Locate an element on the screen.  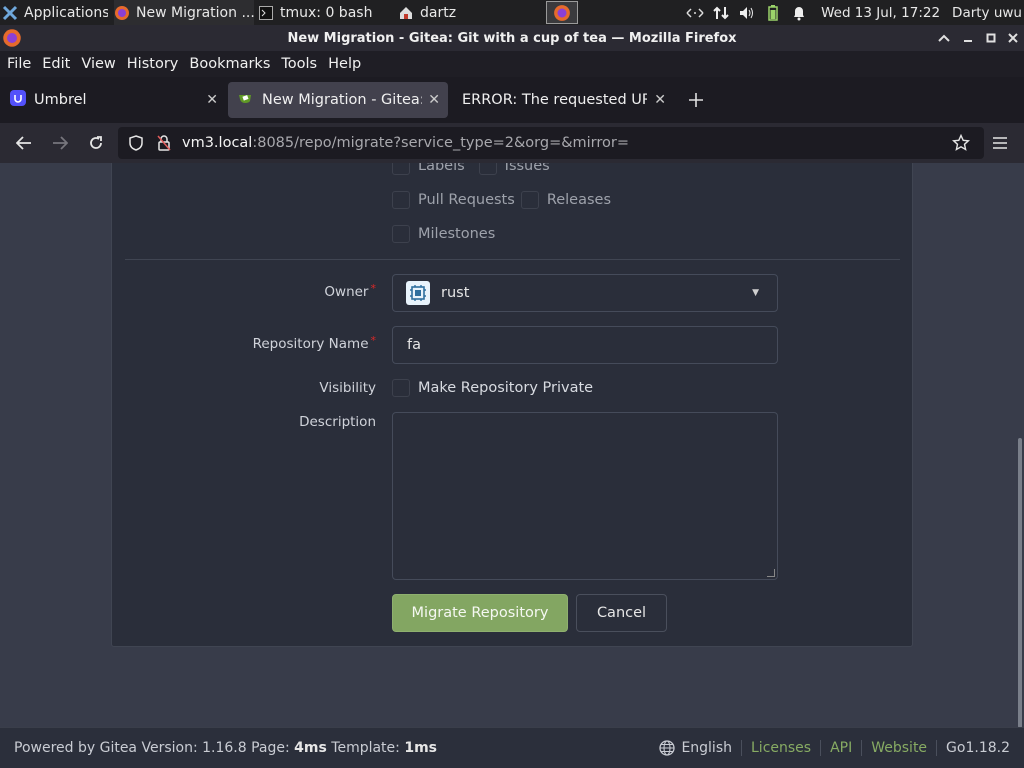
repo-name-input: fa is located at coordinates (585, 345).